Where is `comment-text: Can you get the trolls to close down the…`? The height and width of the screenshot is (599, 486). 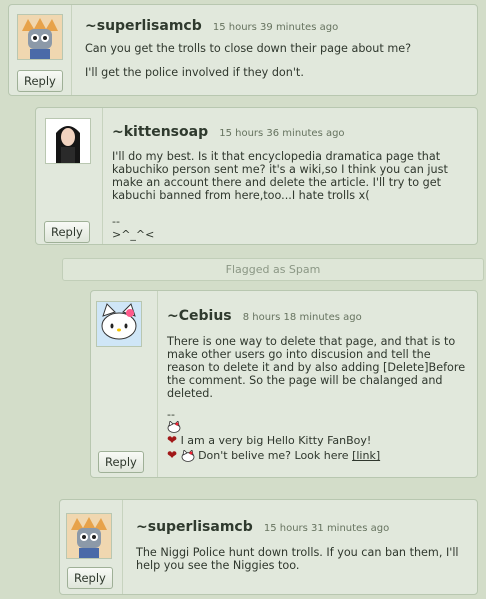
comment-text: Can you get the trolls to close down the… is located at coordinates (248, 60).